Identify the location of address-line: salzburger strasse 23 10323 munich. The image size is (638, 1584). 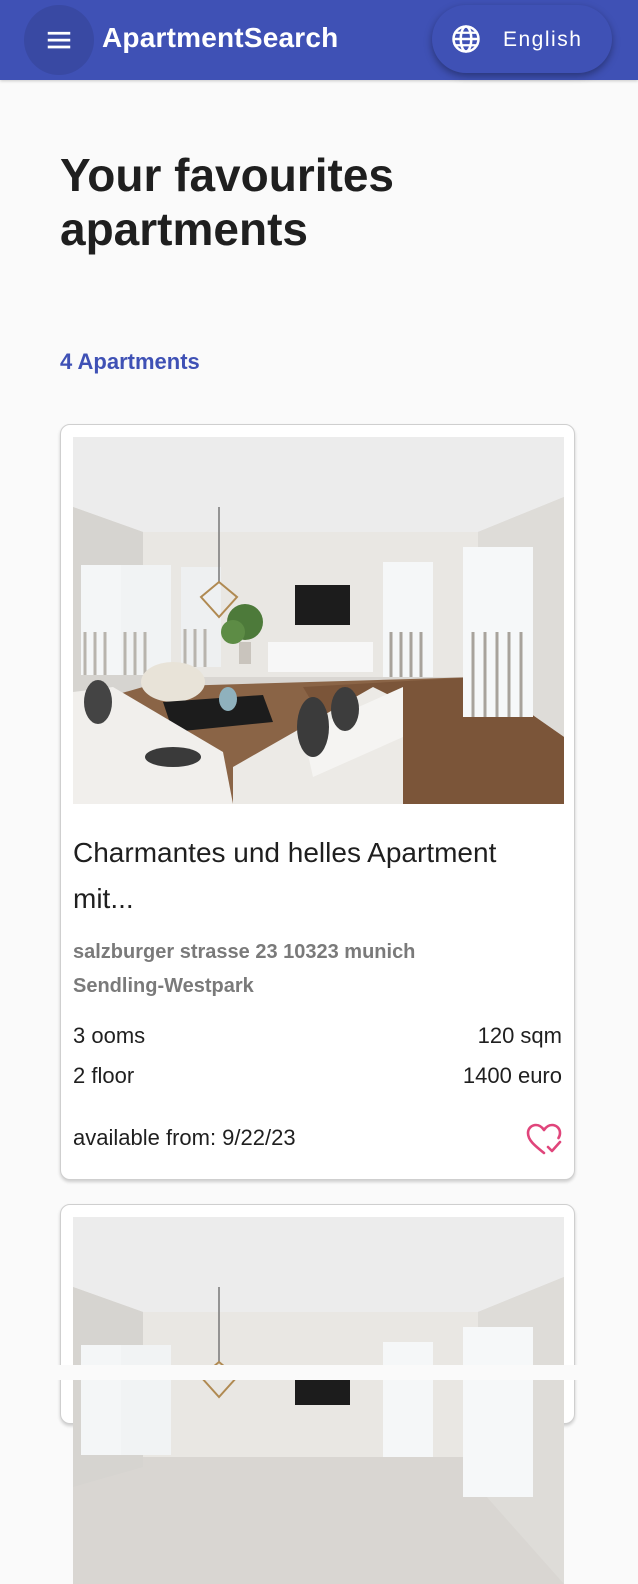
(244, 952).